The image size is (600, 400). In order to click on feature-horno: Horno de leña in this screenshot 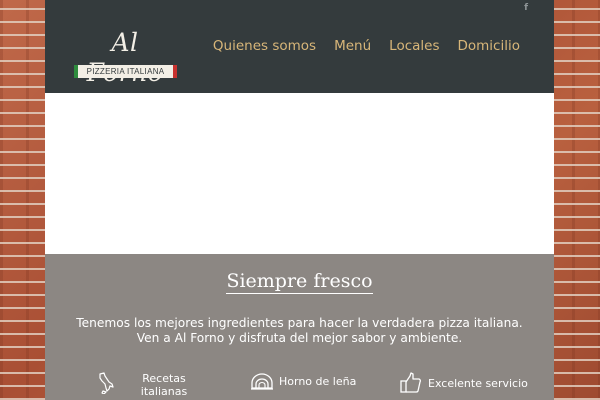, I will do `click(303, 381)`.